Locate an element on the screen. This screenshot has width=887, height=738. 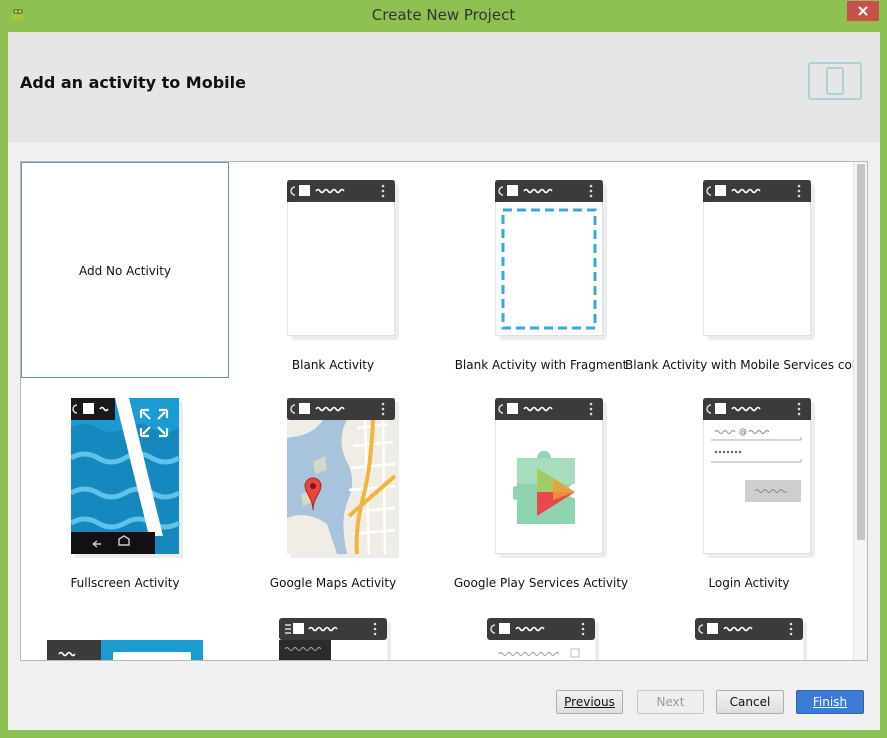
tile-fullscreen-activity: Fullscreen Activity is located at coordinates (125, 488).